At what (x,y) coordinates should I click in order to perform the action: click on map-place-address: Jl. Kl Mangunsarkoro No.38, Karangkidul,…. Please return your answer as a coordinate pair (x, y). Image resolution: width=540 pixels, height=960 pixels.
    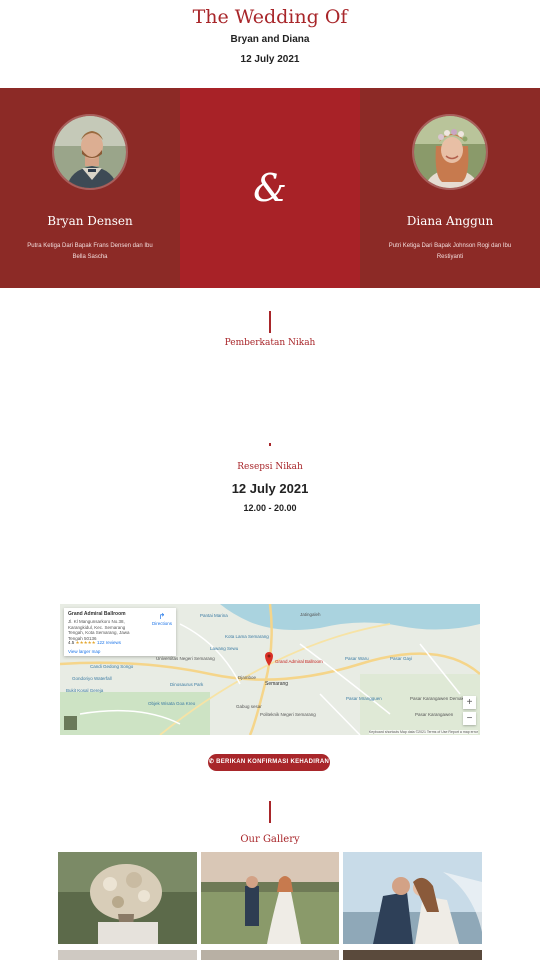
    Looking at the image, I should click on (99, 630).